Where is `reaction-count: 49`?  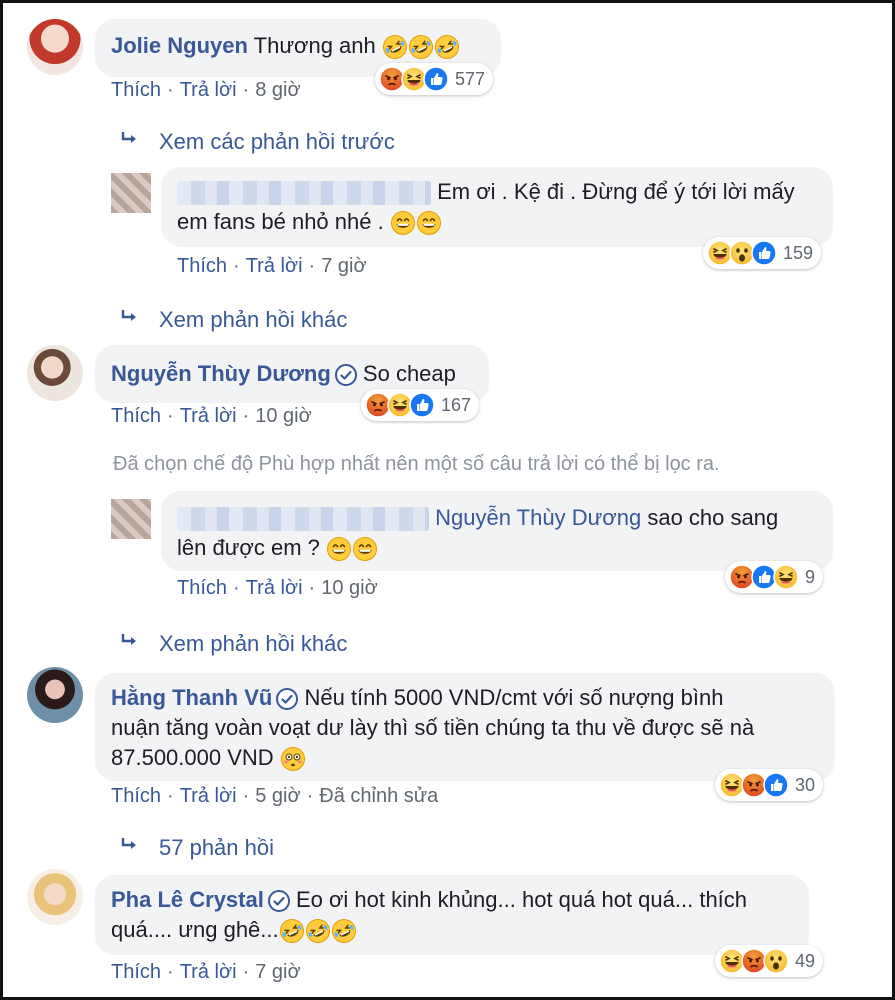
reaction-count: 49 is located at coordinates (805, 960).